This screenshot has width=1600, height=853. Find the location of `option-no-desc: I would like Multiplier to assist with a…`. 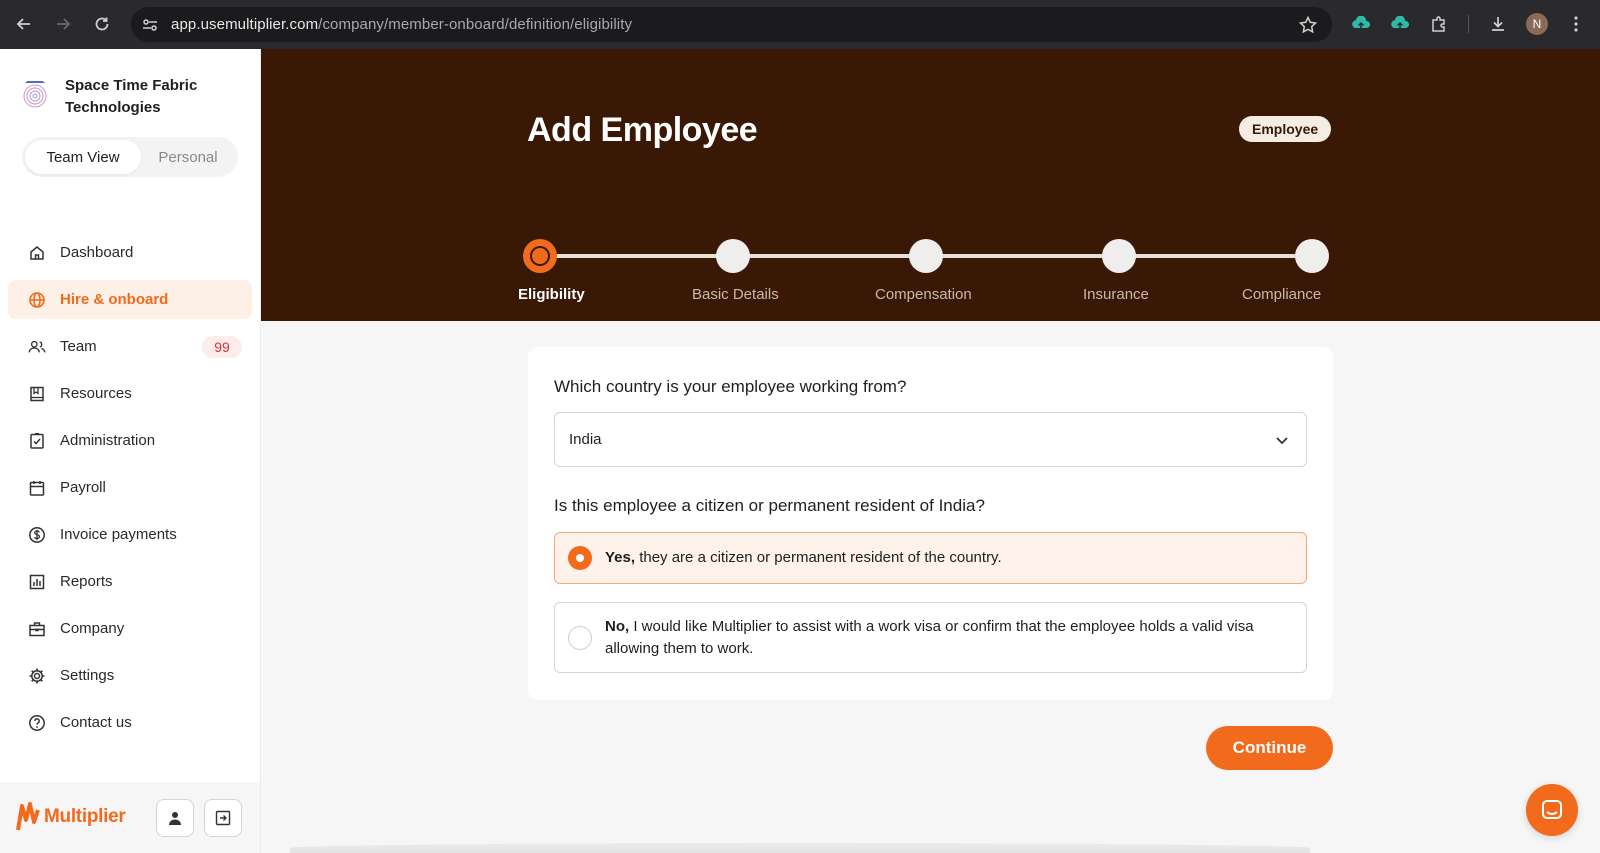

option-no-desc: I would like Multiplier to assist with a… is located at coordinates (929, 637).